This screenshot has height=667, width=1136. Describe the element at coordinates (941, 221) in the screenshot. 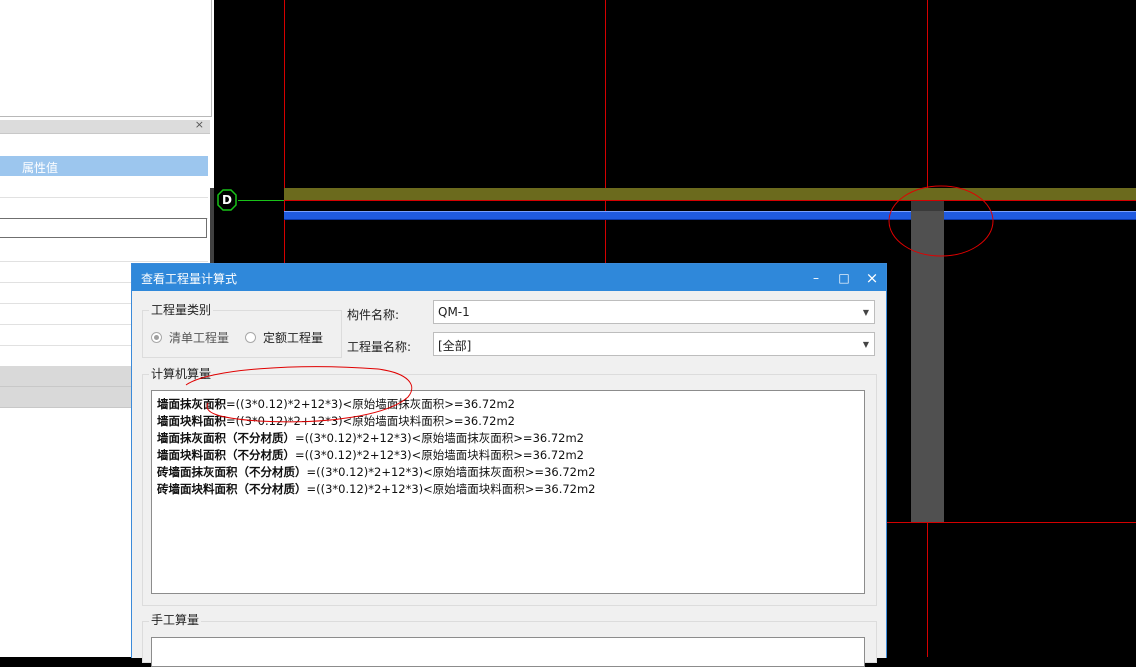

I see `highlight-ellipse` at that location.